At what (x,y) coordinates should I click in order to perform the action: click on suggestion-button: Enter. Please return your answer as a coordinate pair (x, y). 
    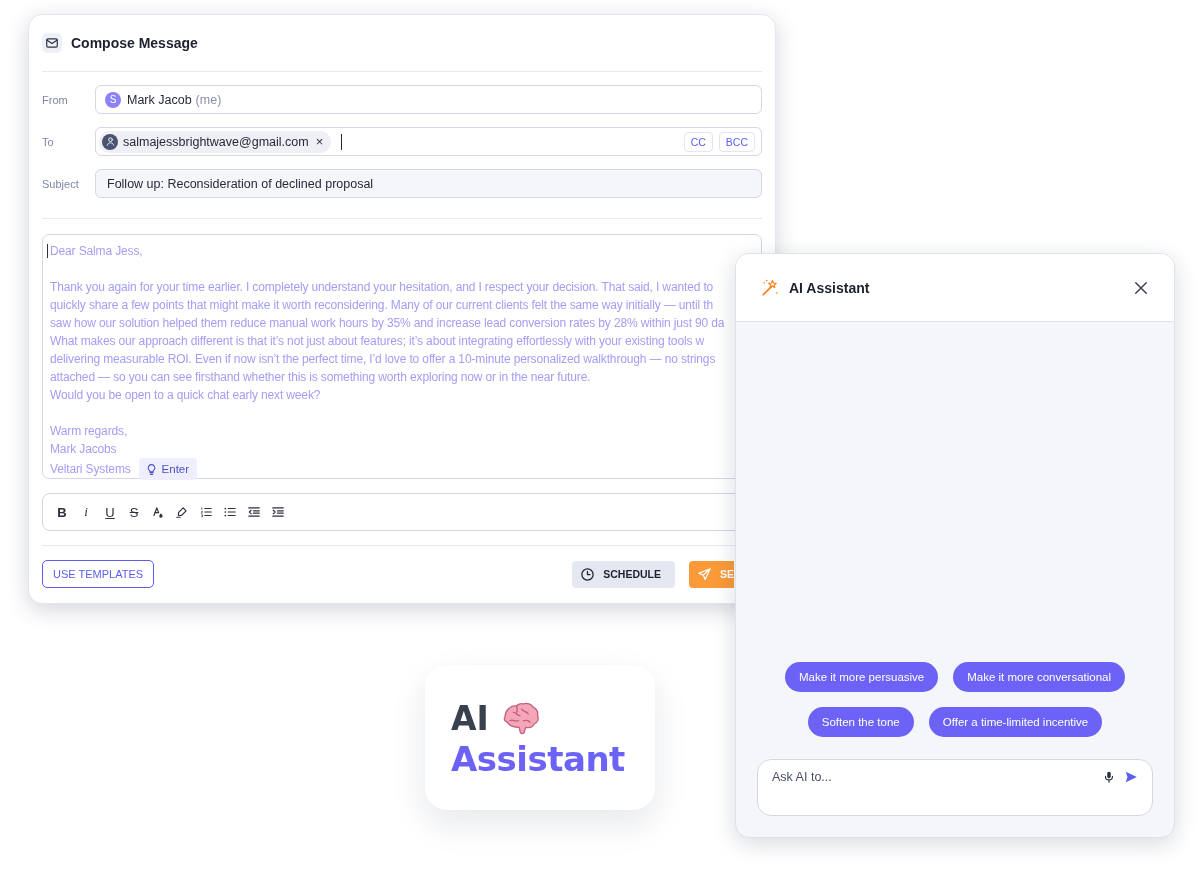
    Looking at the image, I should click on (168, 469).